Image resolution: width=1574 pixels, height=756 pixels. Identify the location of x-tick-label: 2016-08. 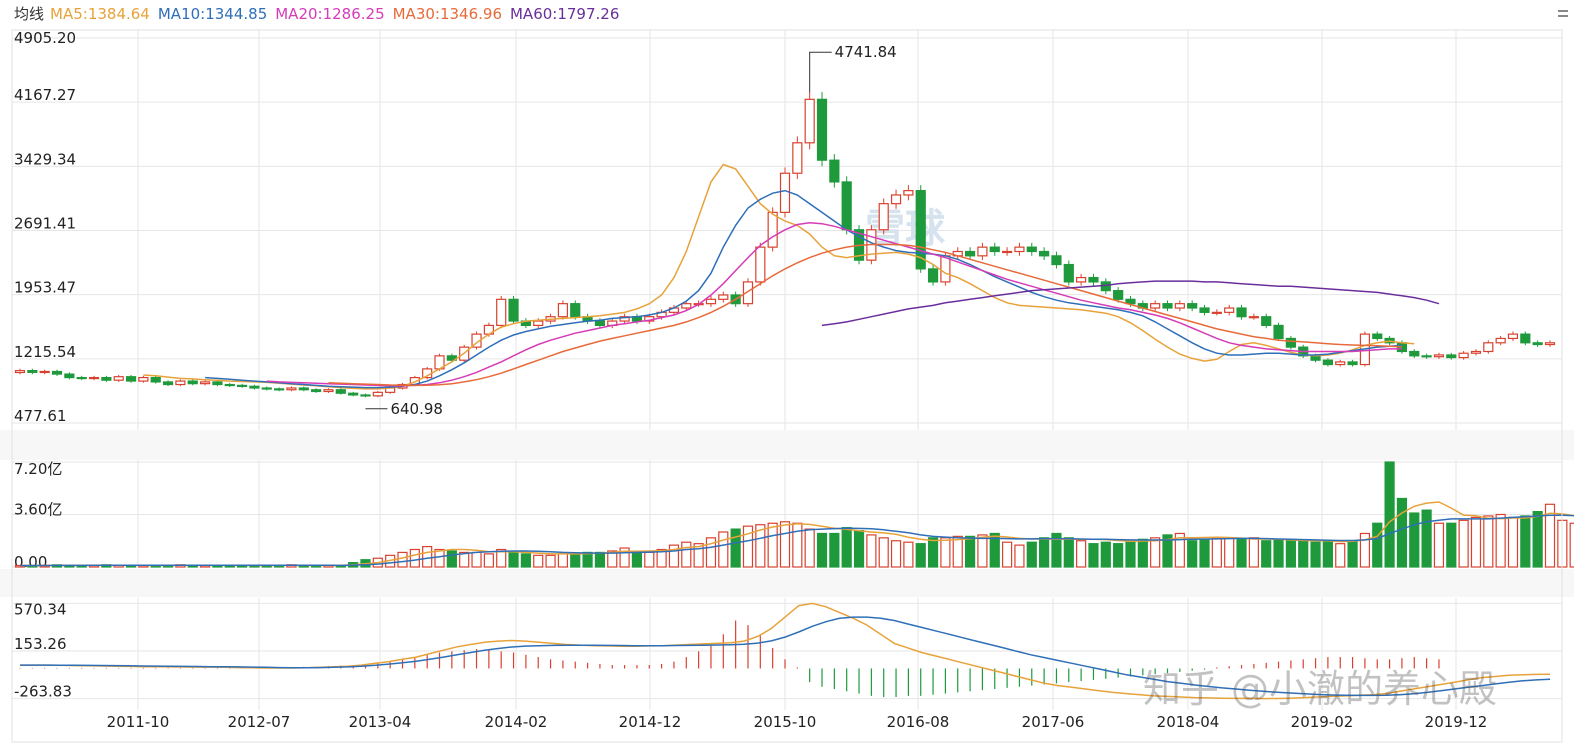
(918, 722).